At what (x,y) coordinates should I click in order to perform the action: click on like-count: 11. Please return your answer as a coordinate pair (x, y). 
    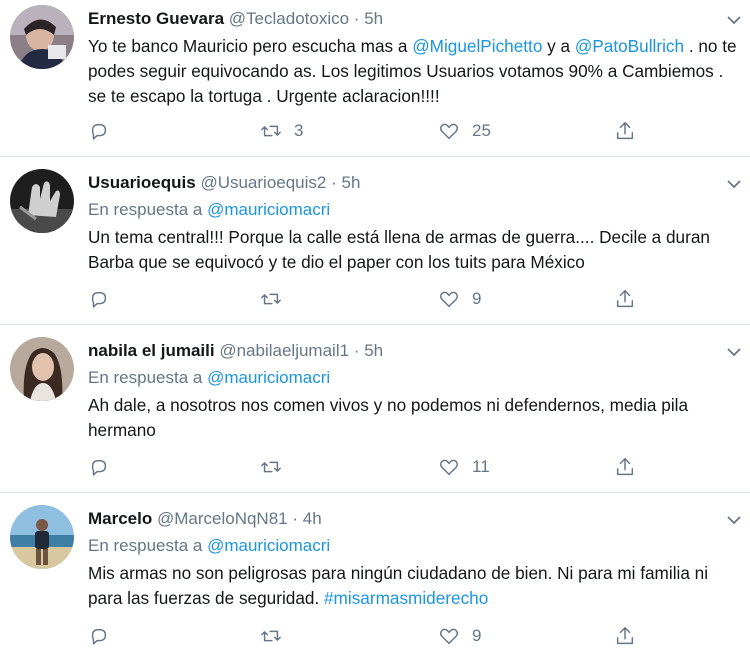
    Looking at the image, I should click on (481, 466).